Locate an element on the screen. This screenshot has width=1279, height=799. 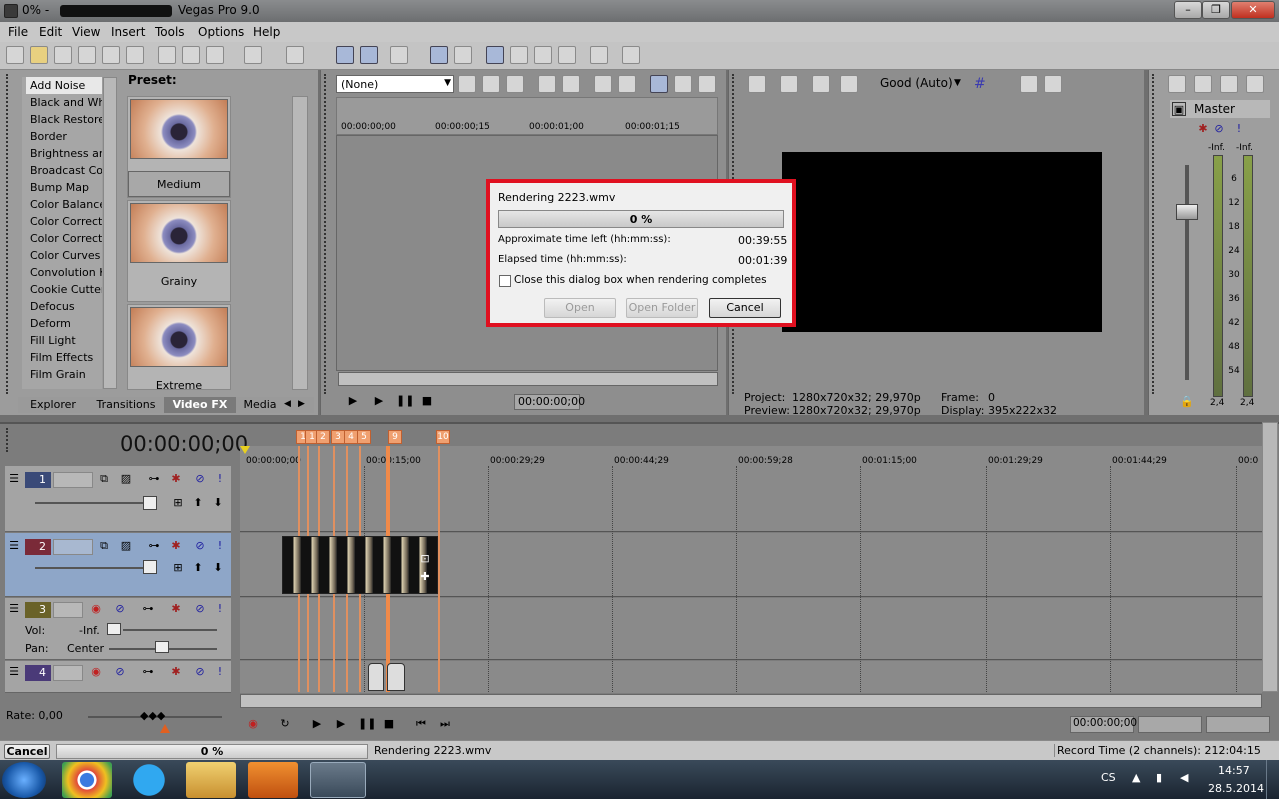
tab-scroll-right-icon: ▶ is located at coordinates (303, 405).